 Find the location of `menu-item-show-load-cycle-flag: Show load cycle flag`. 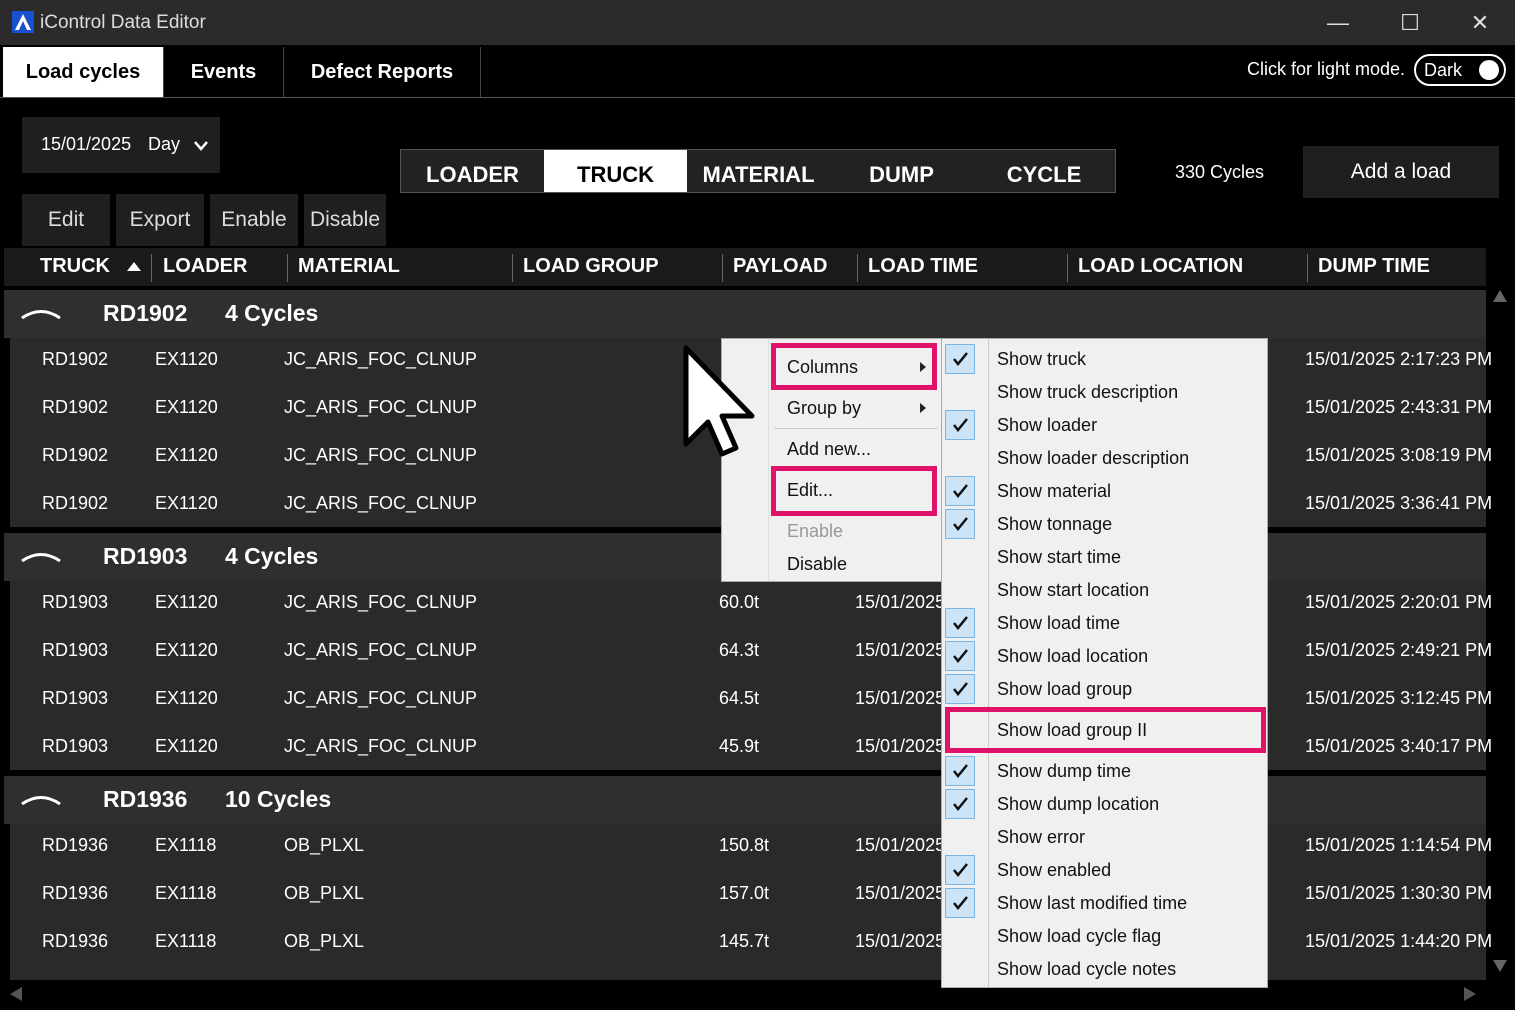

menu-item-show-load-cycle-flag: Show load cycle flag is located at coordinates (1079, 936).